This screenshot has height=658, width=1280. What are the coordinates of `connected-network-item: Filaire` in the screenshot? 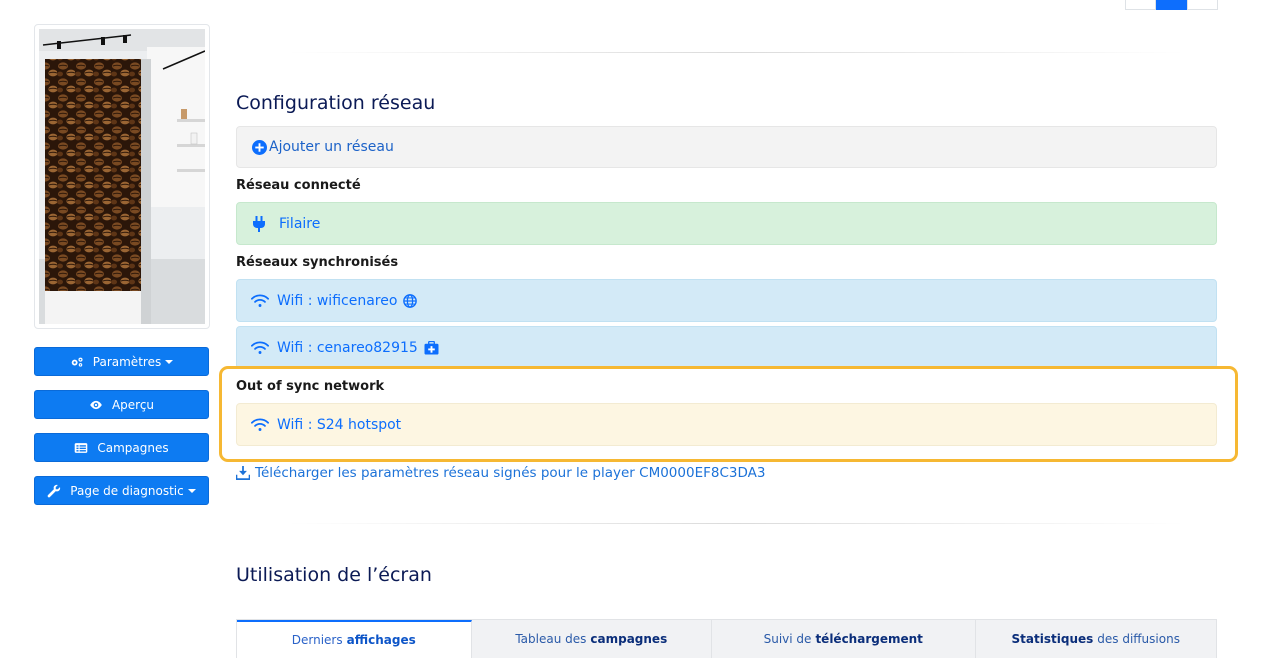 It's located at (726, 223).